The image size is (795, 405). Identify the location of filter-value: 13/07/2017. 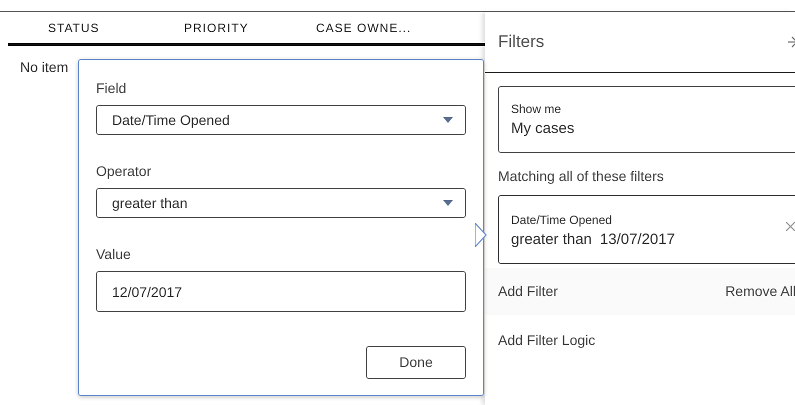
(637, 240).